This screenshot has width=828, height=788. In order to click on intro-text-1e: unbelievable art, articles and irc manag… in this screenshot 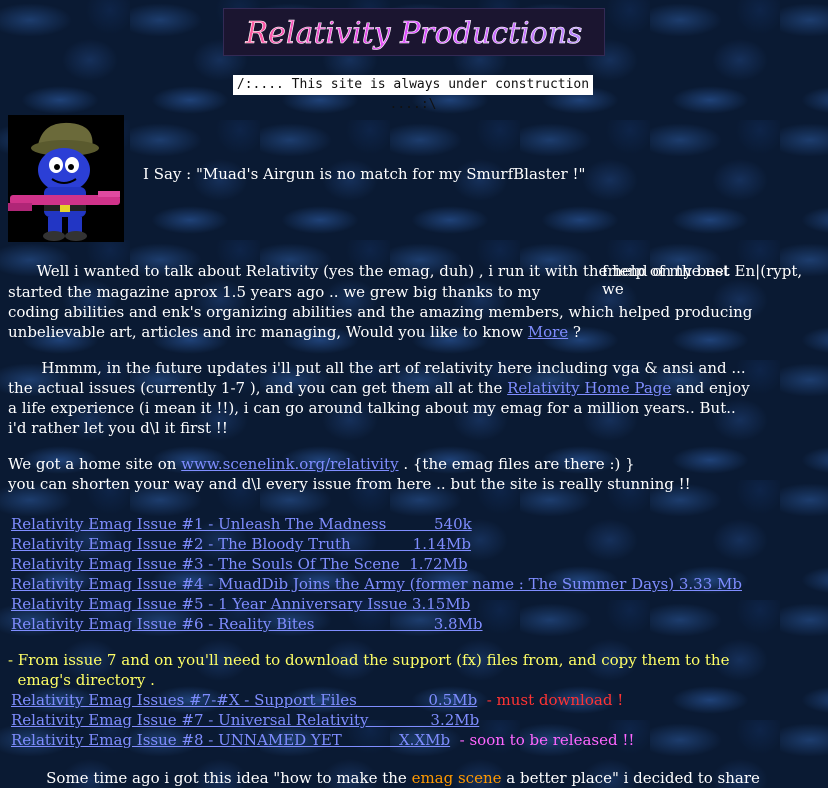, I will do `click(268, 332)`.